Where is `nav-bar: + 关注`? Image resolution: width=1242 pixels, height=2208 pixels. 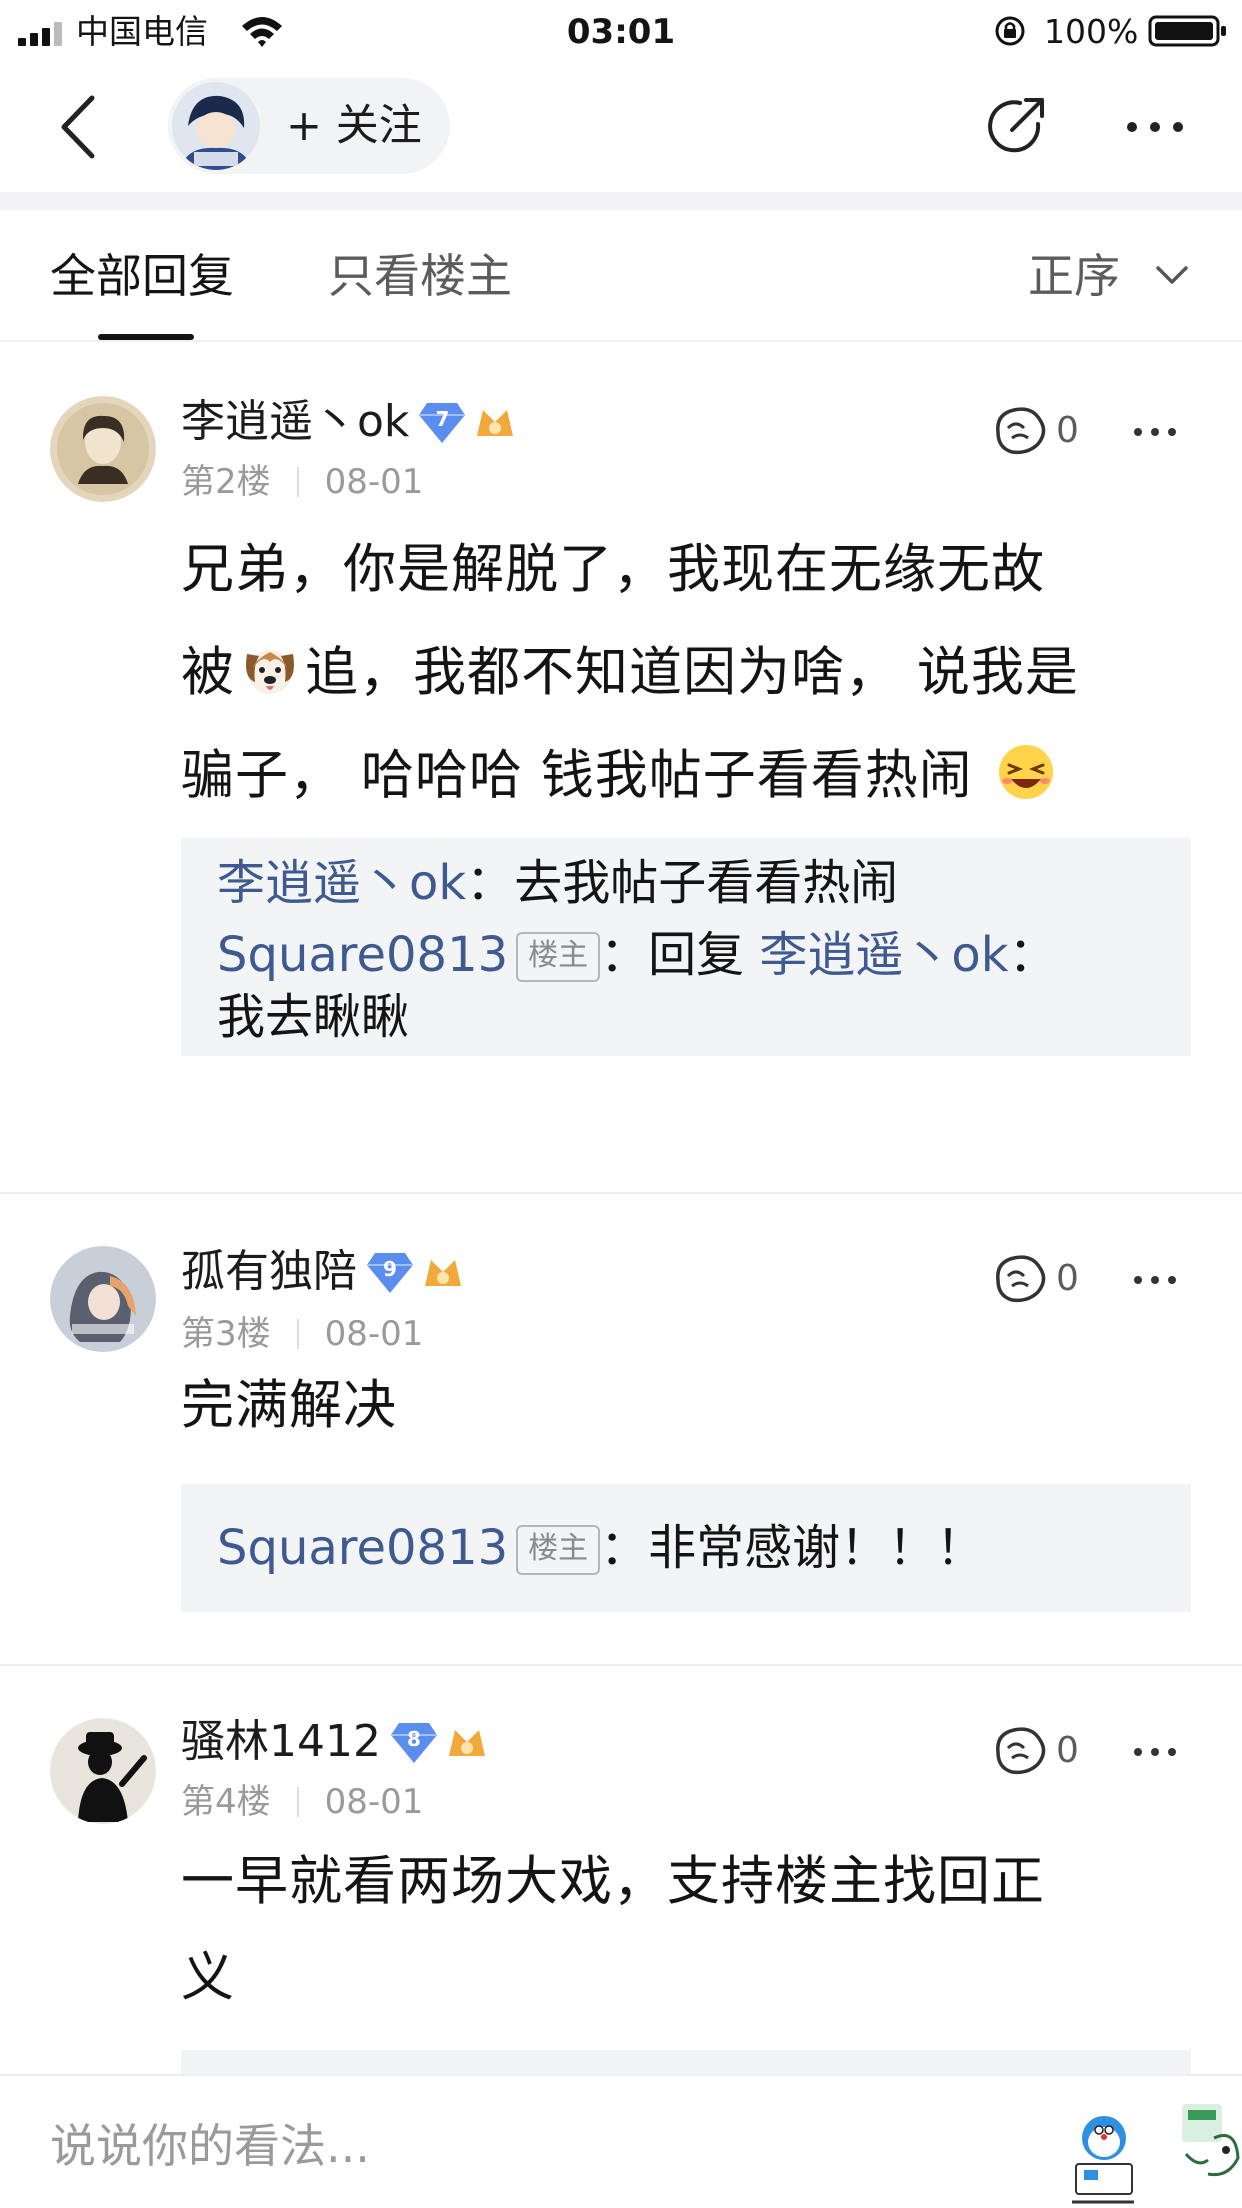 nav-bar: + 关注 is located at coordinates (621, 127).